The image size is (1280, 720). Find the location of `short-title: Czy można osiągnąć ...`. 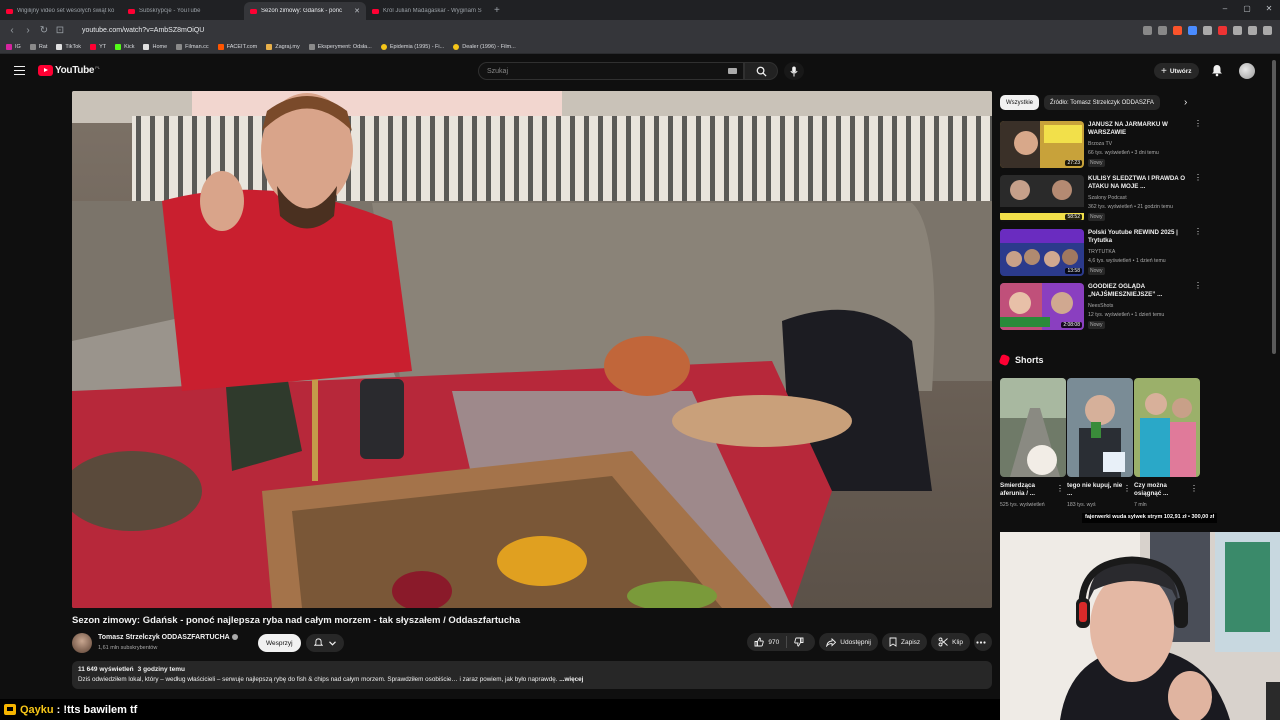

short-title: Czy można osiągnąć ... is located at coordinates (1162, 490).